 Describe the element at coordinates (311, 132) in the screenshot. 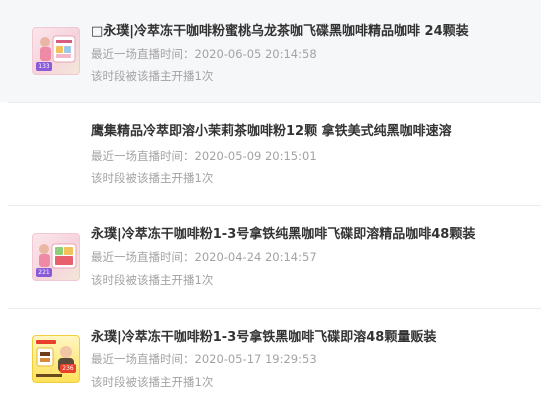

I see `product-title: 鹰集精品冷萃即溶小茉莉茶咖啡粉12颗 拿铁美式纯黑咖啡速溶` at that location.